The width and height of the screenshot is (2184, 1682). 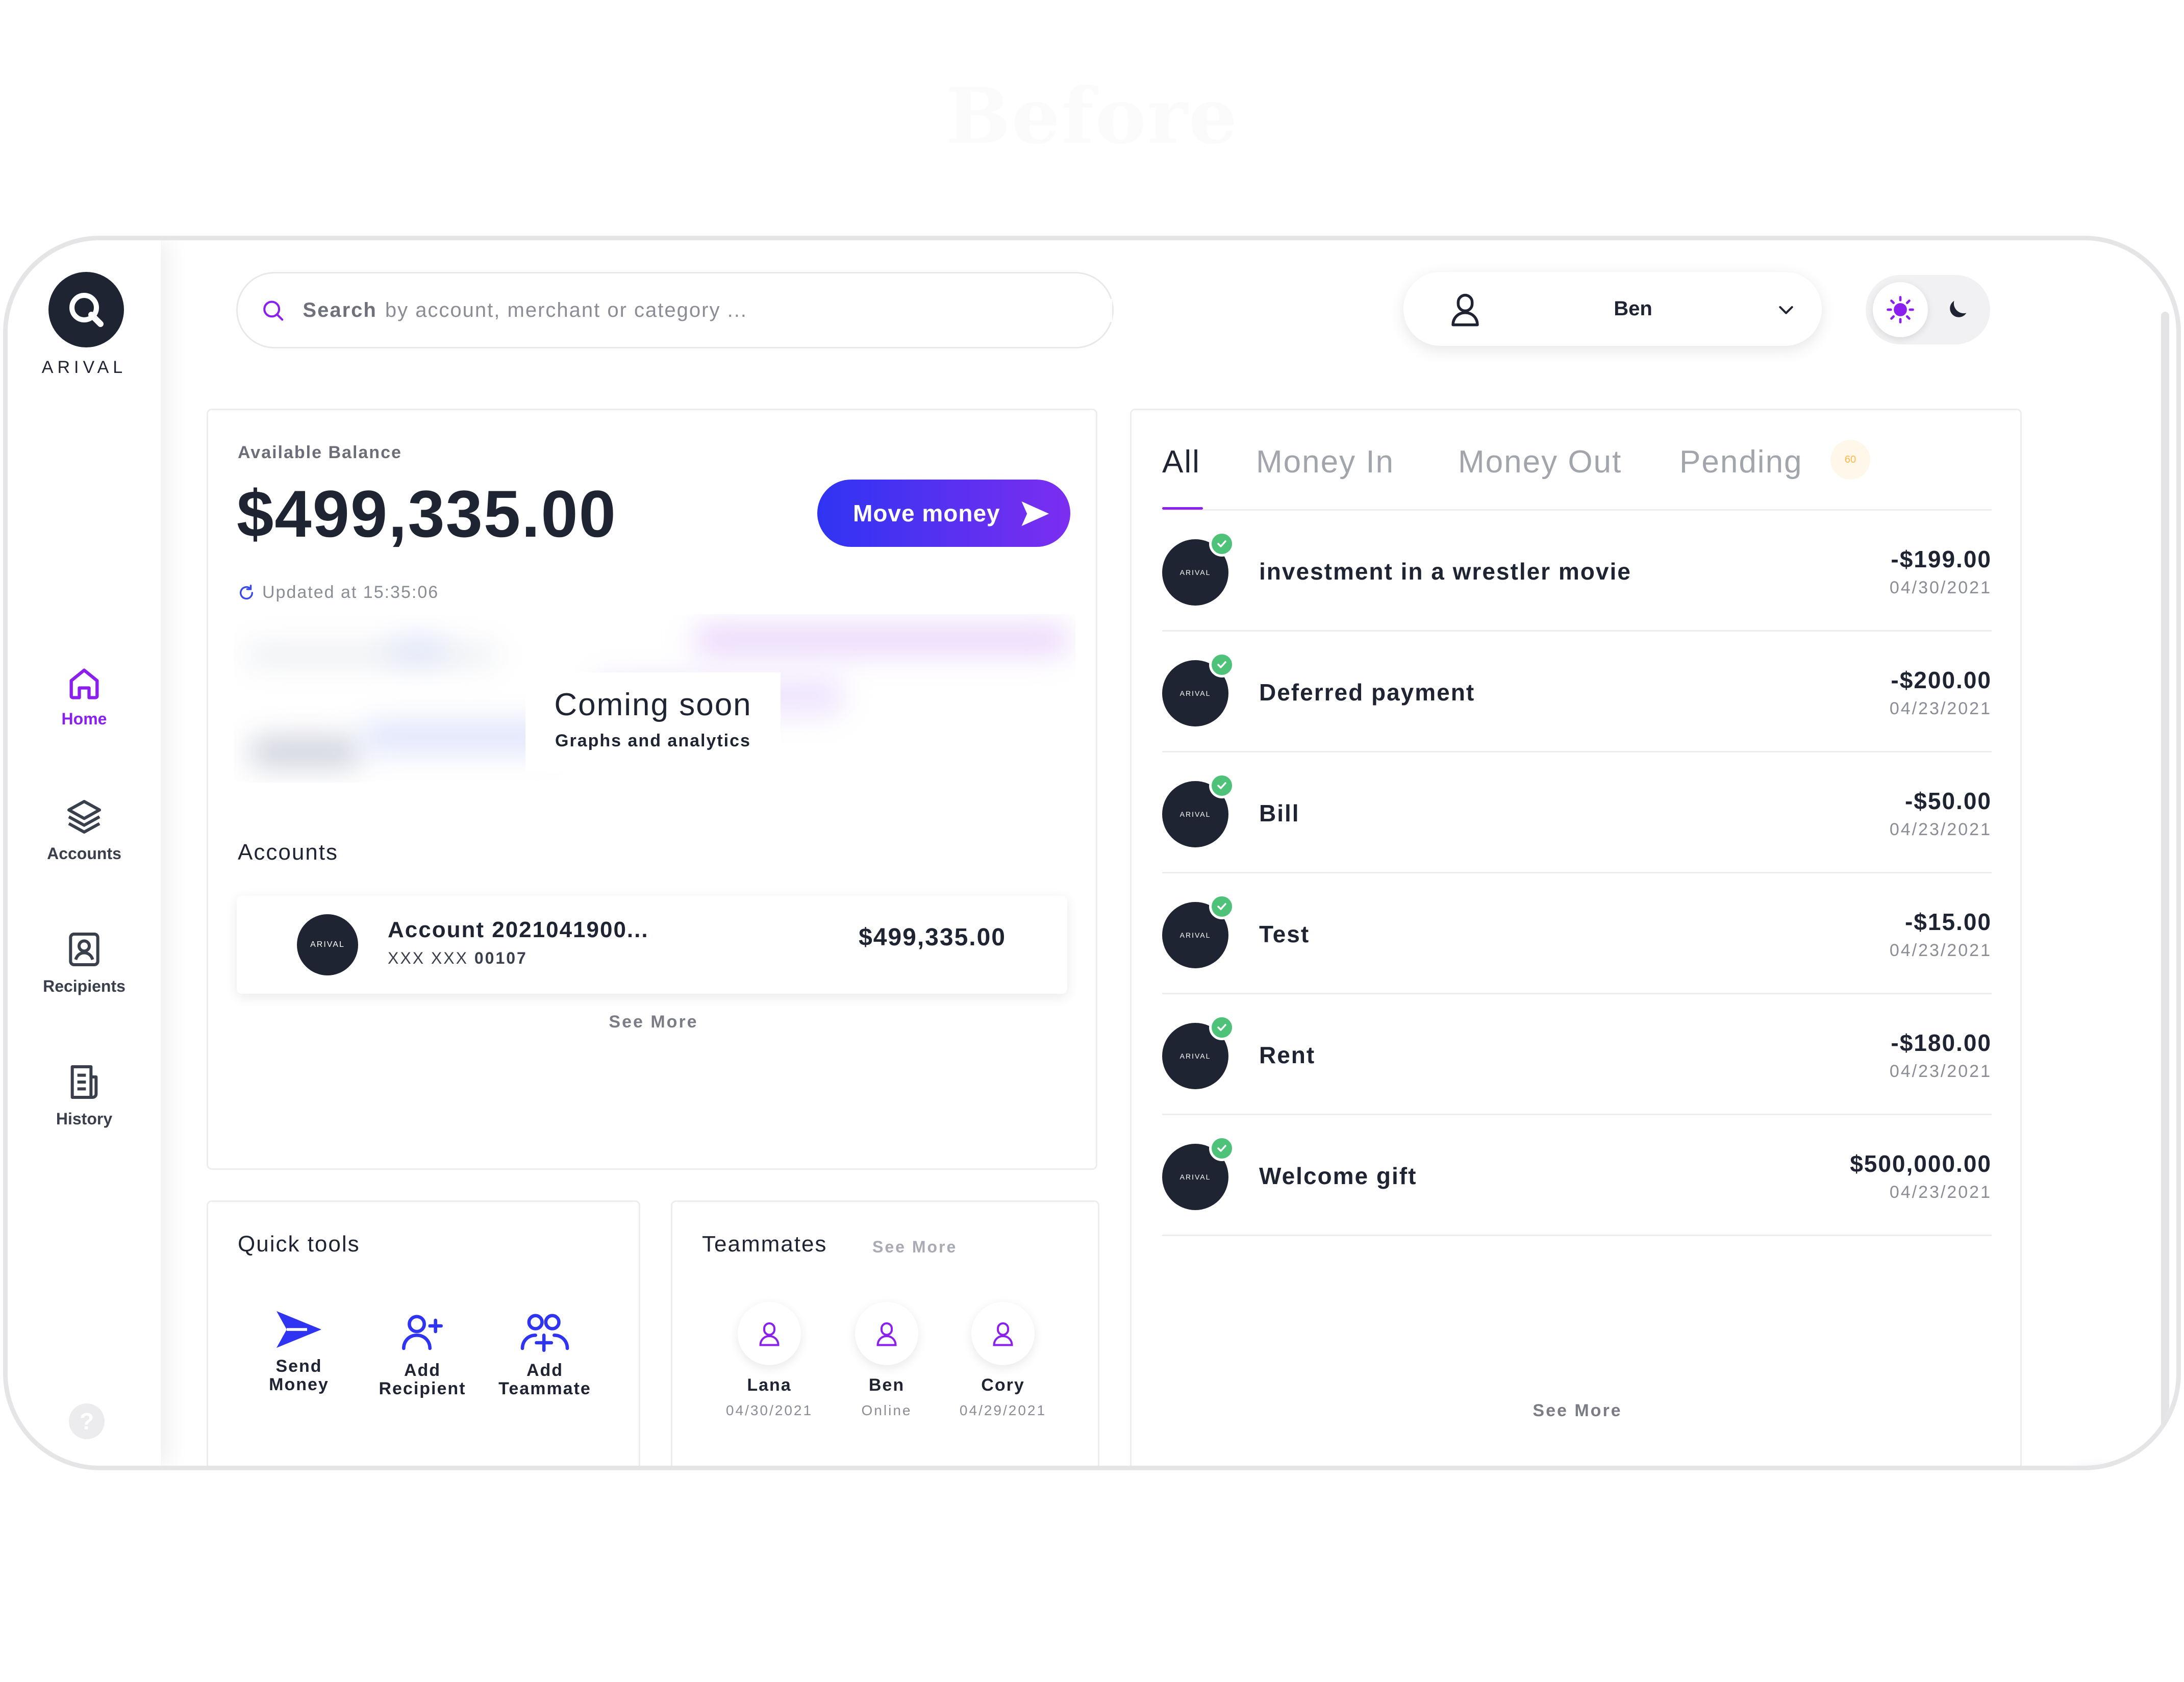 What do you see at coordinates (769, 1360) in the screenshot?
I see `teammate-item: Lana 04/30/2021` at bounding box center [769, 1360].